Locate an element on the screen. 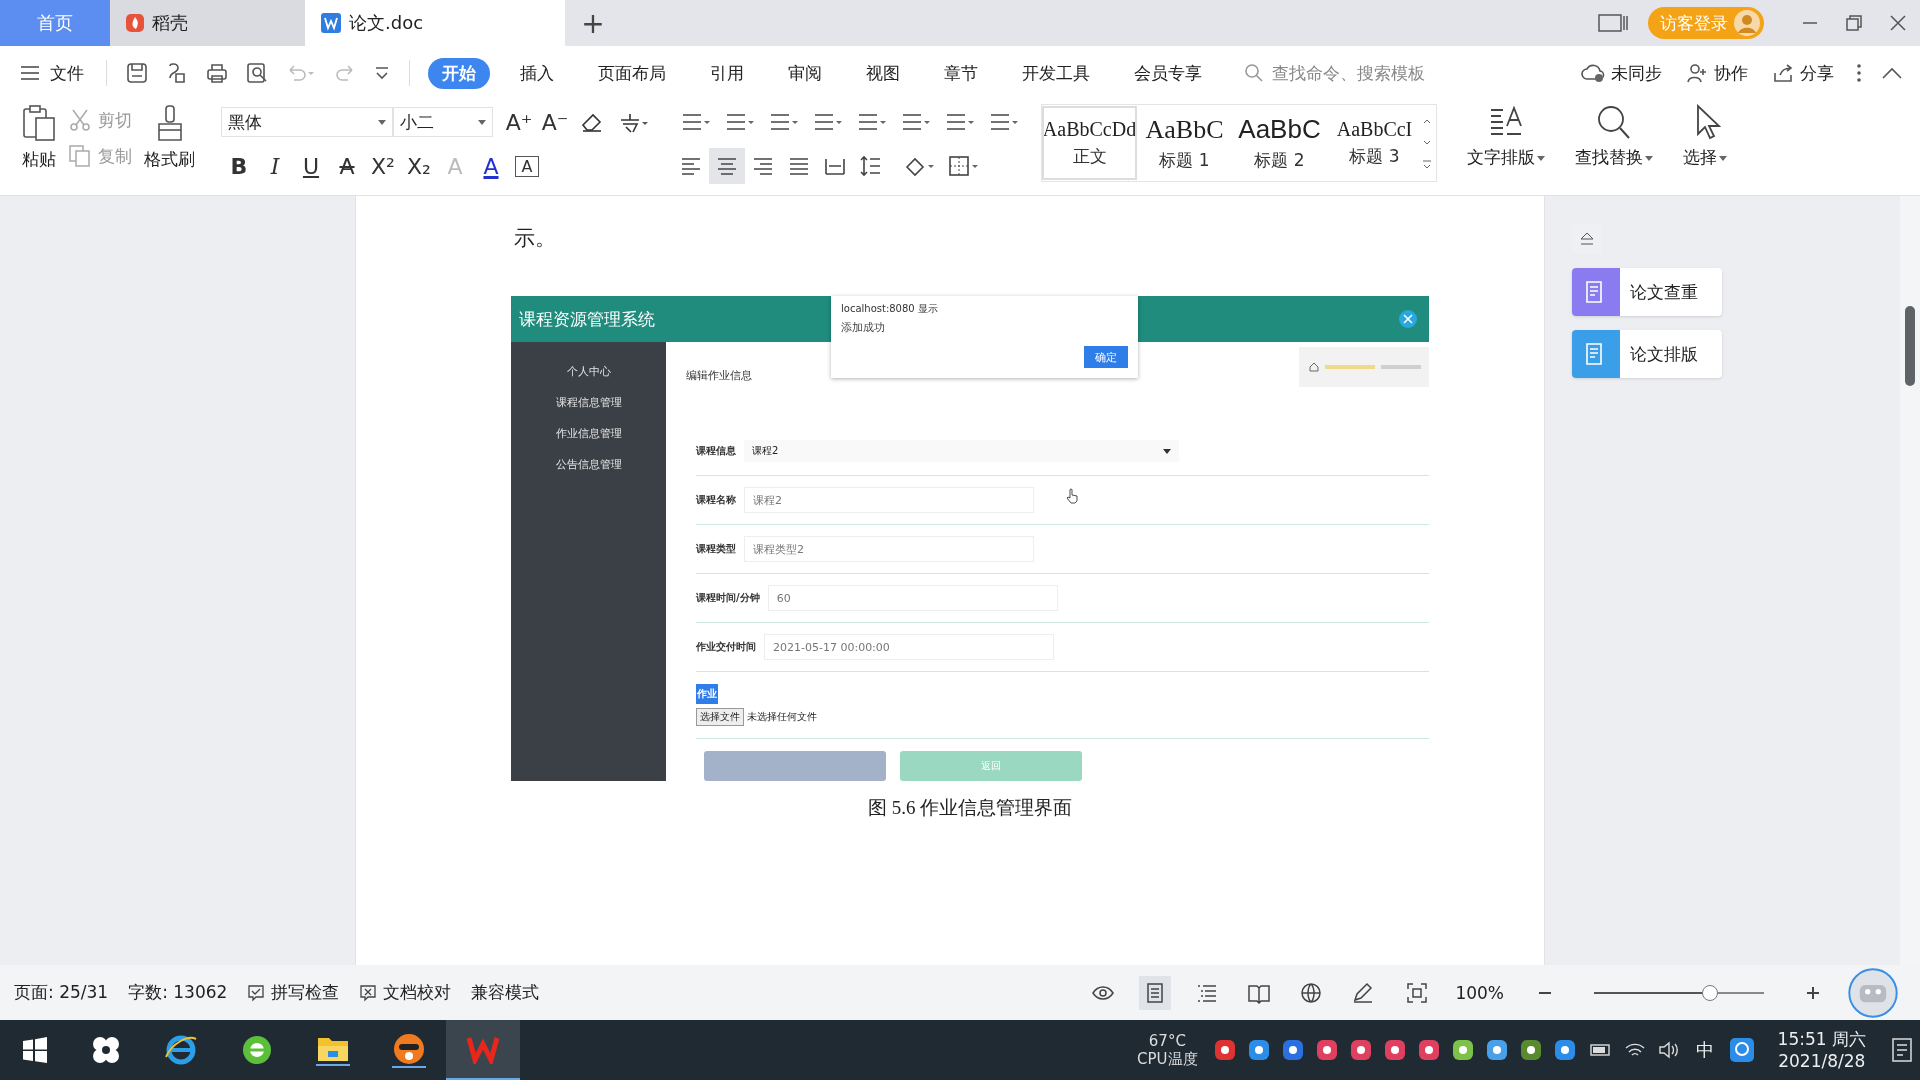 The width and height of the screenshot is (1920, 1080). notification-icon is located at coordinates (1902, 1050).